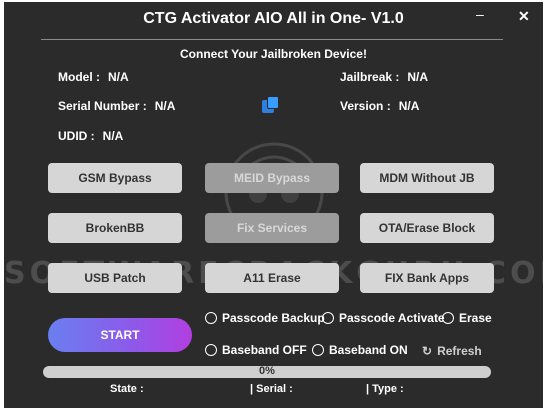 Image resolution: width=547 pixels, height=411 pixels. I want to click on state-status: State :, so click(127, 389).